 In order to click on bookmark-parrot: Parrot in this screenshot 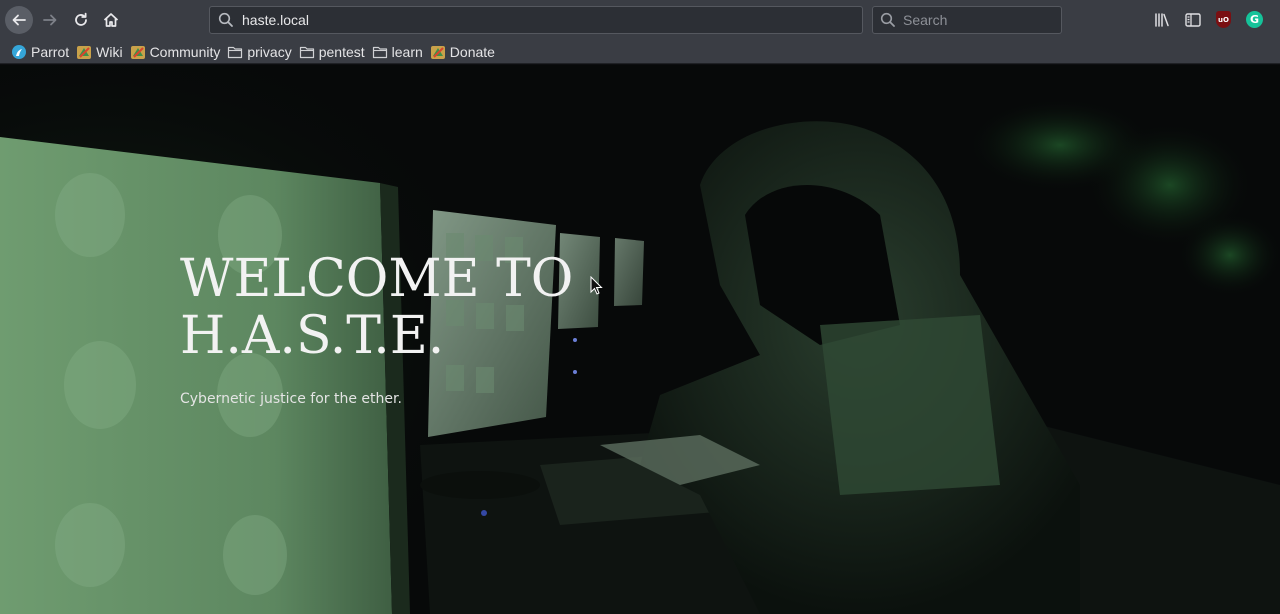, I will do `click(42, 52)`.